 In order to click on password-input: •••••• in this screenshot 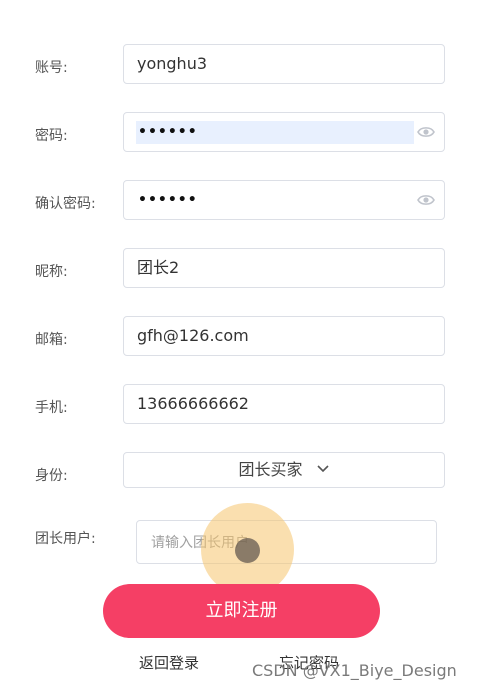, I will do `click(284, 132)`.